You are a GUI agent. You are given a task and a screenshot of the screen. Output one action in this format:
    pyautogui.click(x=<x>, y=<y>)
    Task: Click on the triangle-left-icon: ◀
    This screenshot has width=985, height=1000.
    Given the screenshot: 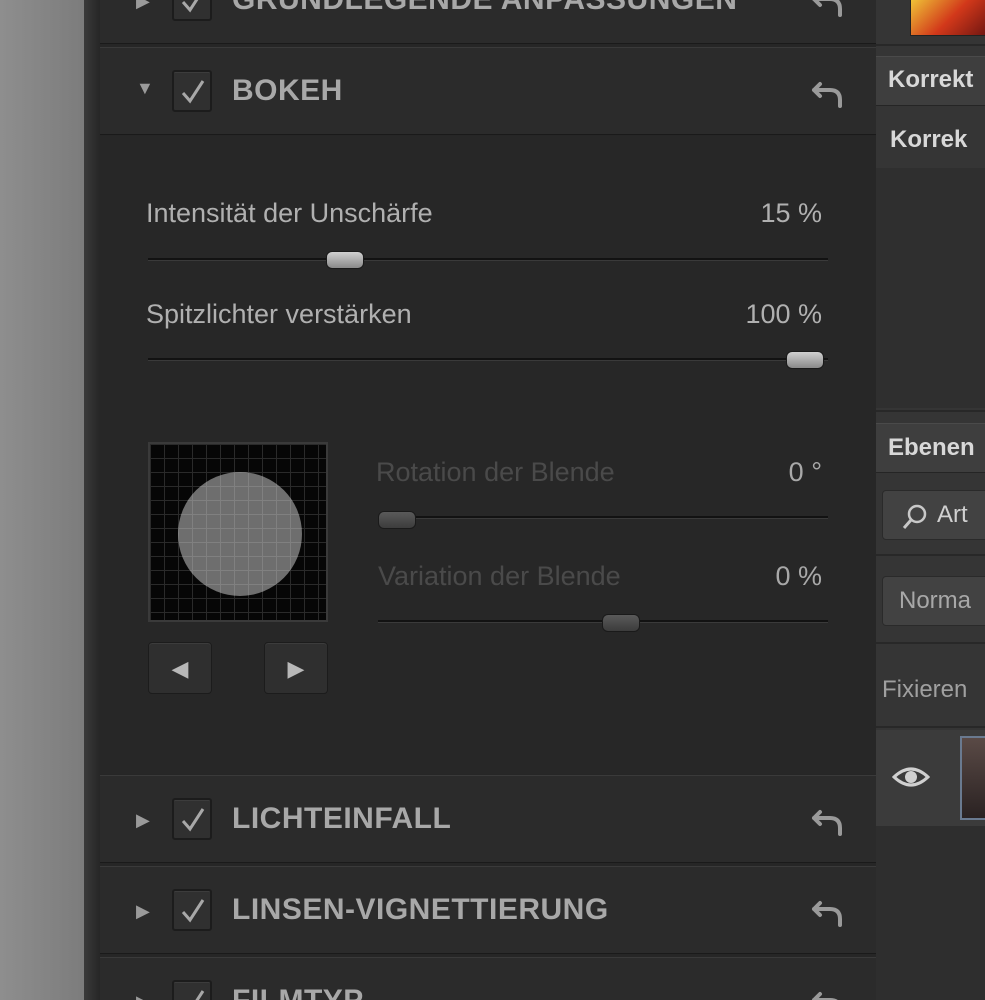 What is the action you would take?
    pyautogui.click(x=180, y=668)
    